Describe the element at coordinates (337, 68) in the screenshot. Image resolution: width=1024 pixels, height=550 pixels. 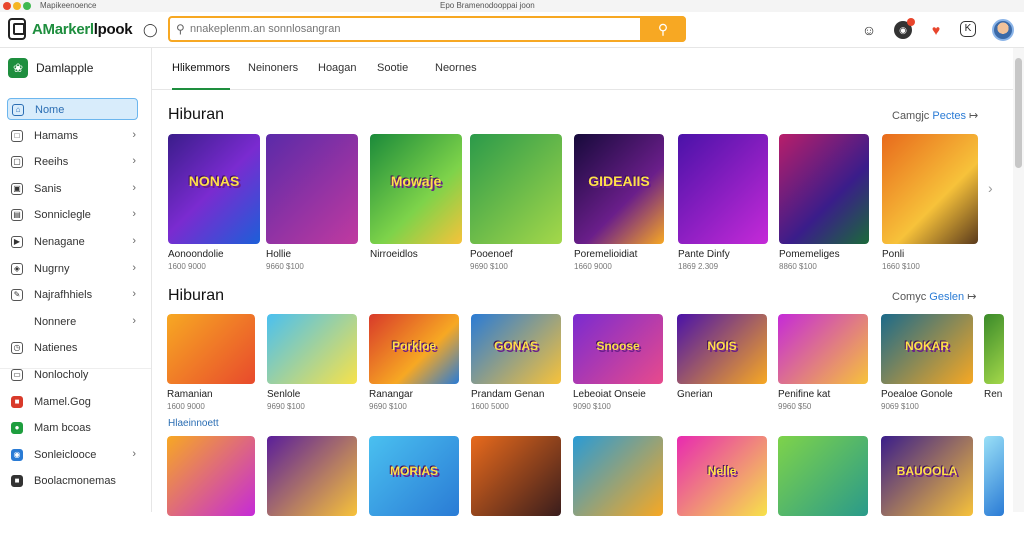
I see `tab-2: Hoagan` at that location.